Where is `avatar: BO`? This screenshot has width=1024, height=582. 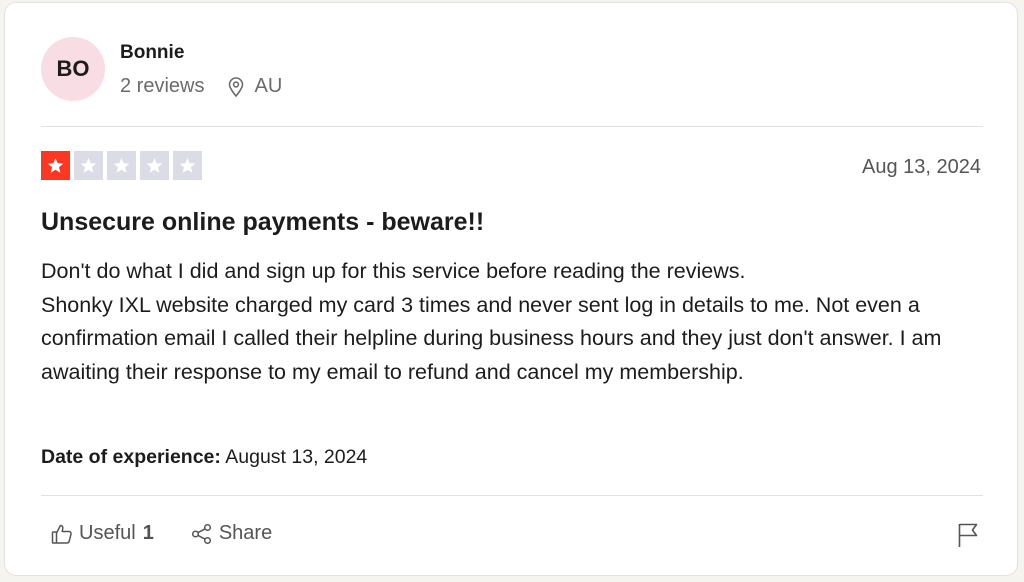
avatar: BO is located at coordinates (73, 69).